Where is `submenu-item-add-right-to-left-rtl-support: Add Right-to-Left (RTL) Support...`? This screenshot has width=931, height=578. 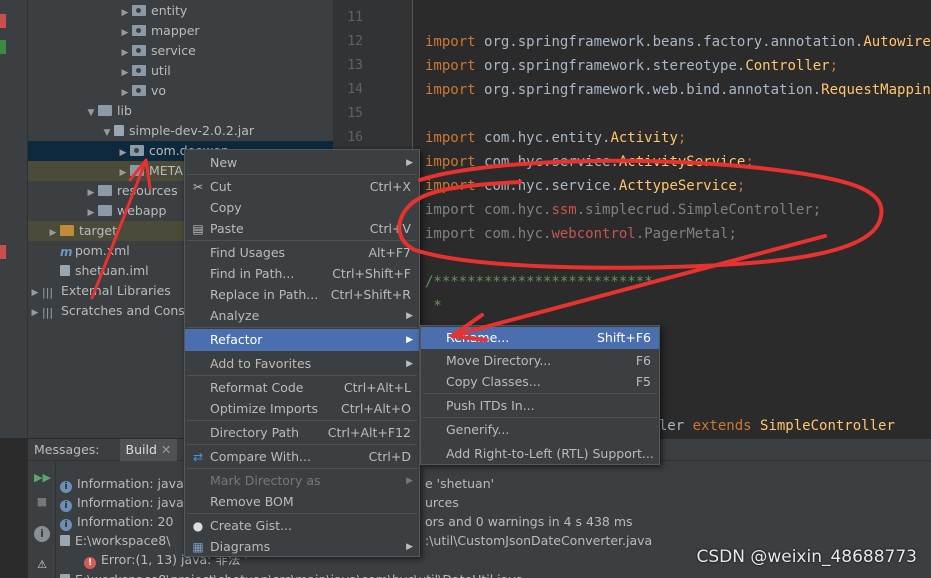 submenu-item-add-right-to-left-rtl-support: Add Right-to-Left (RTL) Support... is located at coordinates (540, 454).